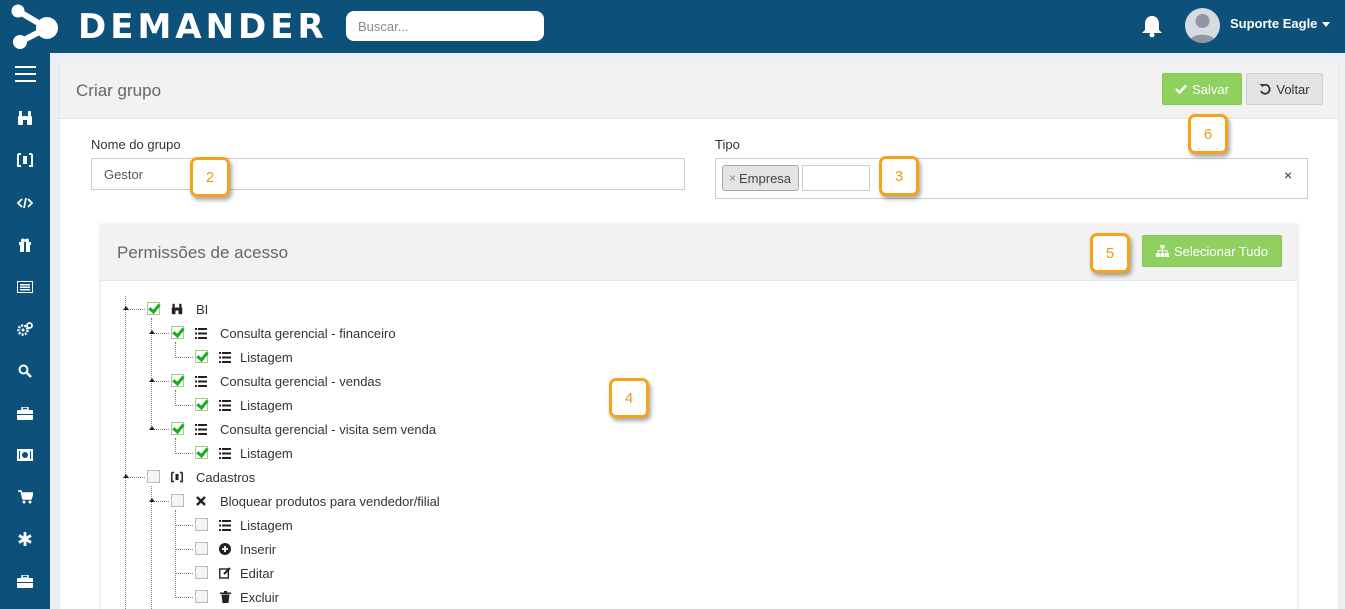  Describe the element at coordinates (328, 429) in the screenshot. I see `perm-label: Consulta gerencial - visita sem venda` at that location.